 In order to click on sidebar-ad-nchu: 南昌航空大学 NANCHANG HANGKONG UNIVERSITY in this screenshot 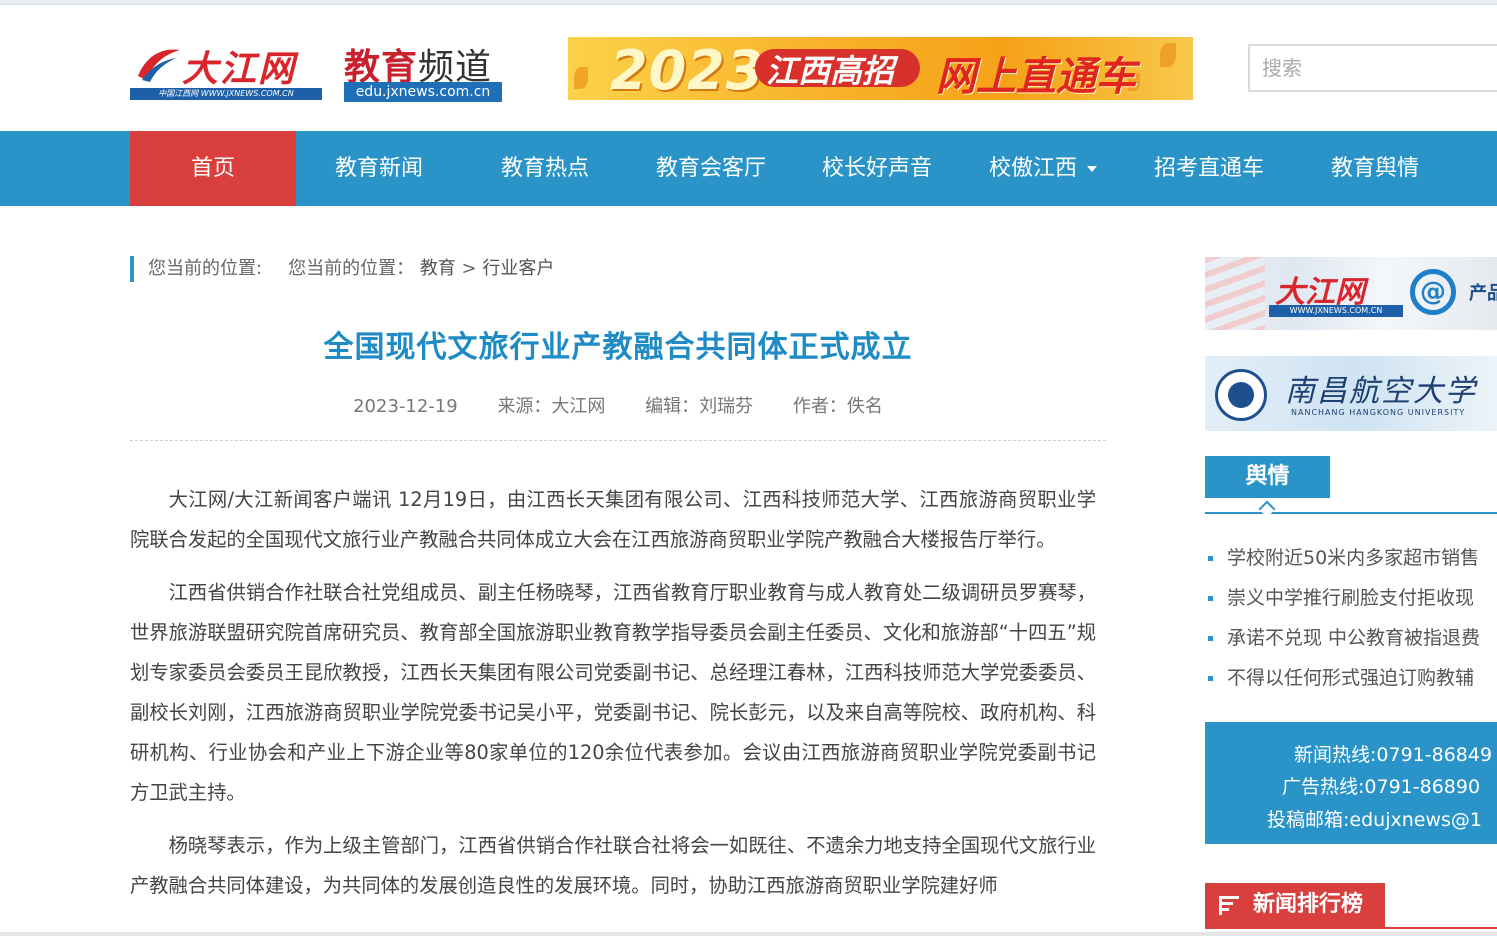, I will do `click(1351, 393)`.